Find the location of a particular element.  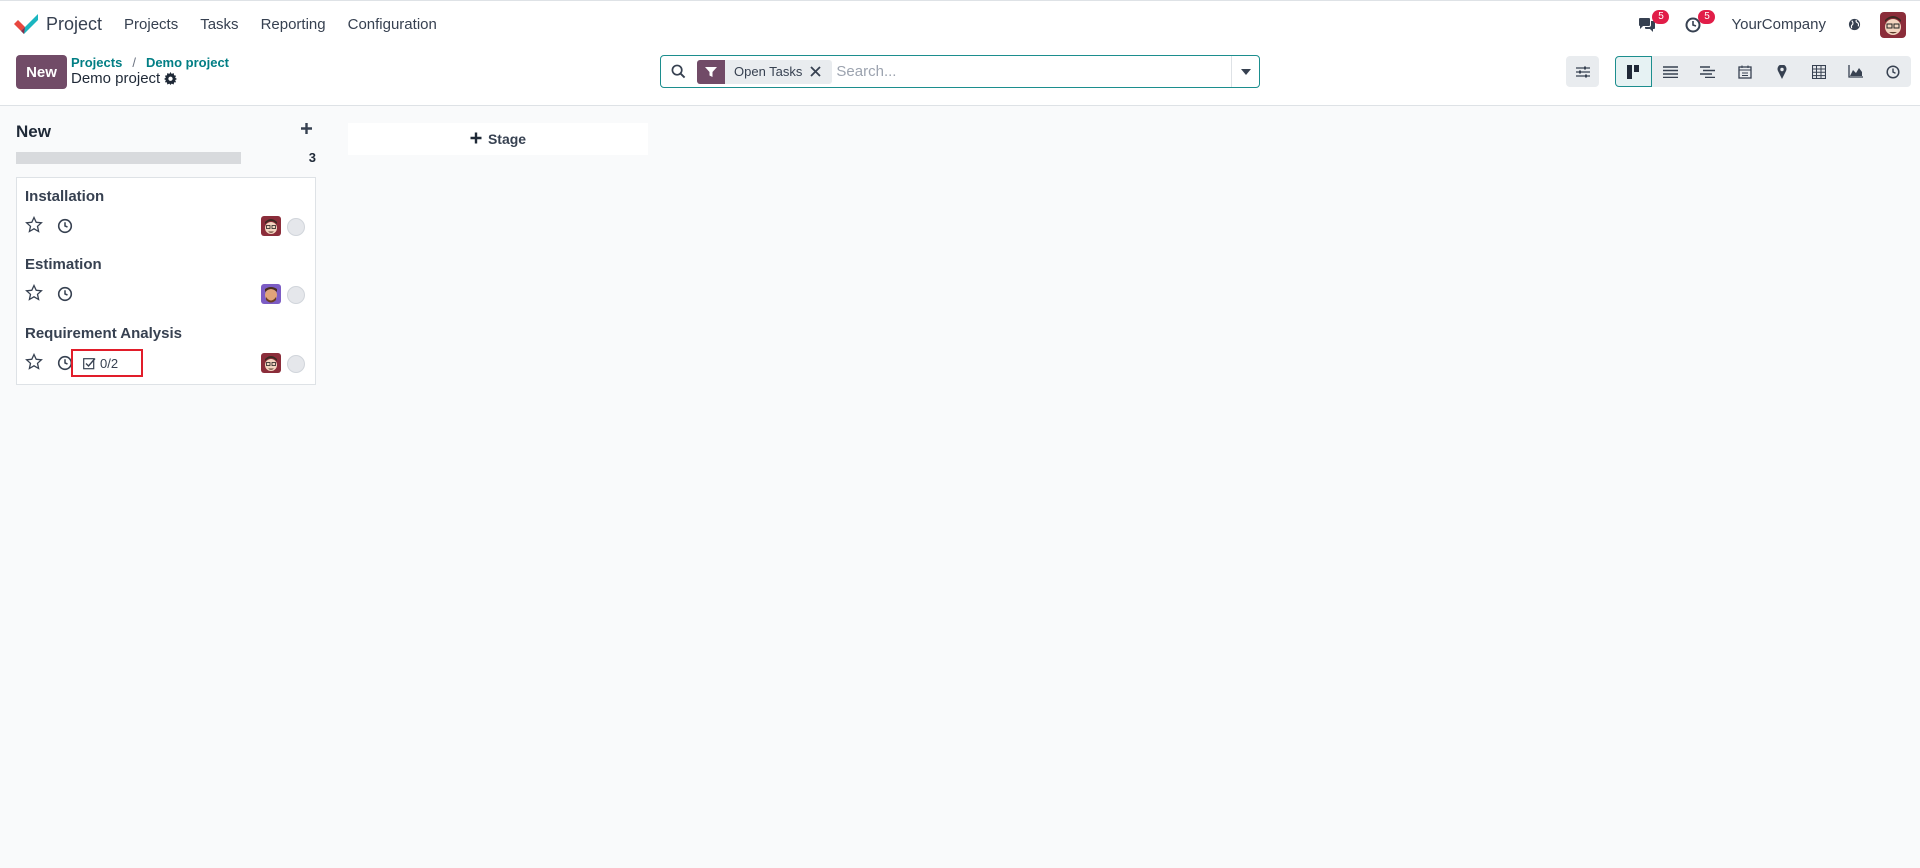

company-switcher: YourCompany is located at coordinates (1778, 24).